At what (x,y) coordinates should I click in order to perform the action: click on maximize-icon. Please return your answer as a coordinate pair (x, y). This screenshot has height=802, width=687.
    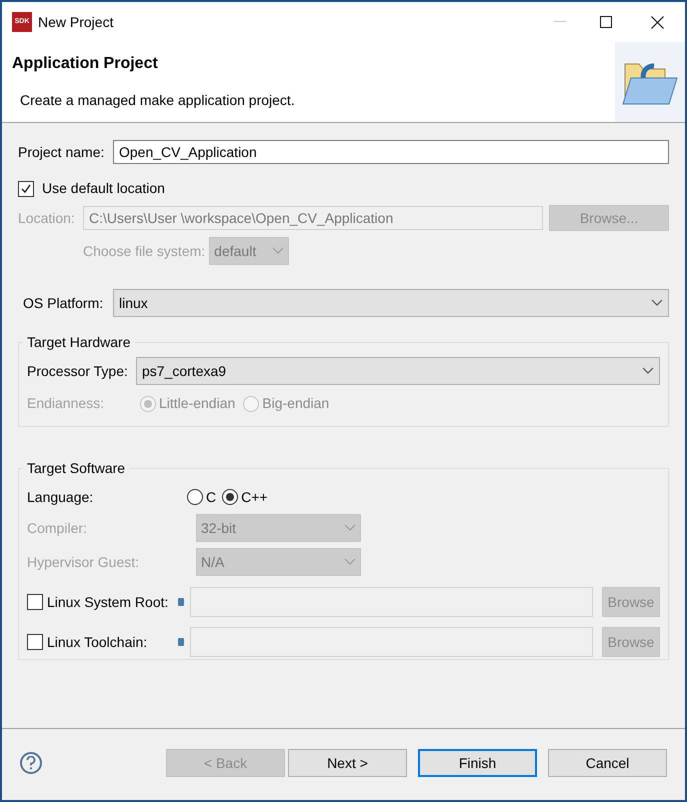
    Looking at the image, I should click on (606, 22).